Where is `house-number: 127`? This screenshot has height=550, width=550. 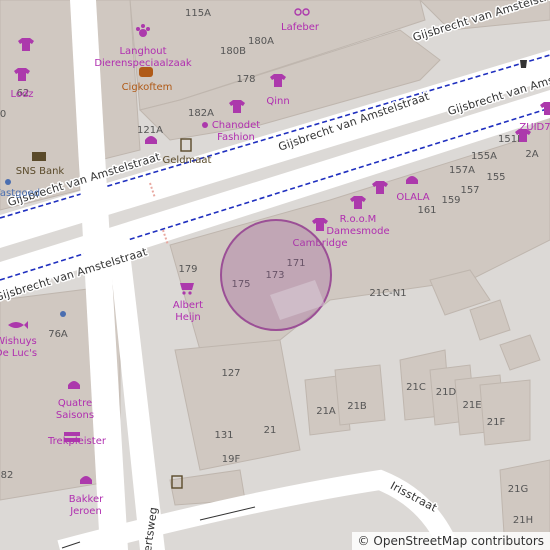
house-number: 127 is located at coordinates (230, 373).